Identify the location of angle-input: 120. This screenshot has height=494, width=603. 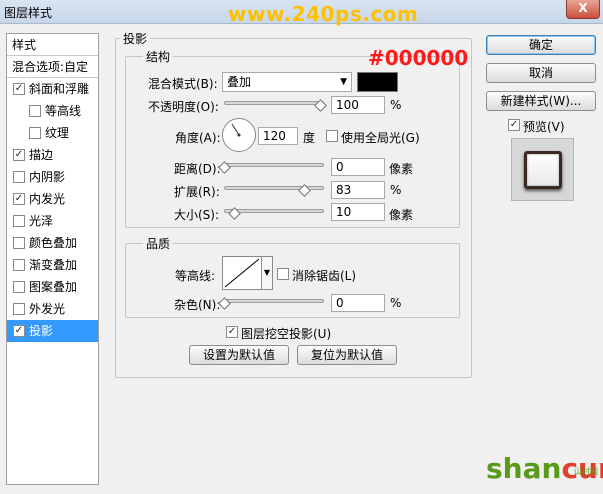
(278, 136).